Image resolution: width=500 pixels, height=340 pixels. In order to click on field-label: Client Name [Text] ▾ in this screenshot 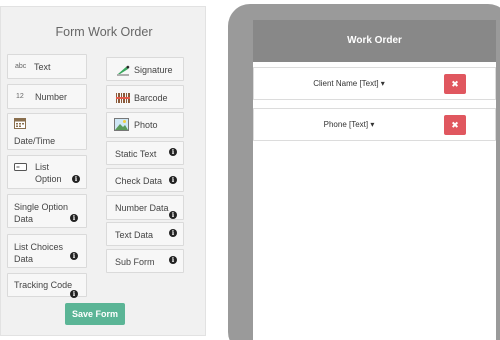, I will do `click(349, 83)`.